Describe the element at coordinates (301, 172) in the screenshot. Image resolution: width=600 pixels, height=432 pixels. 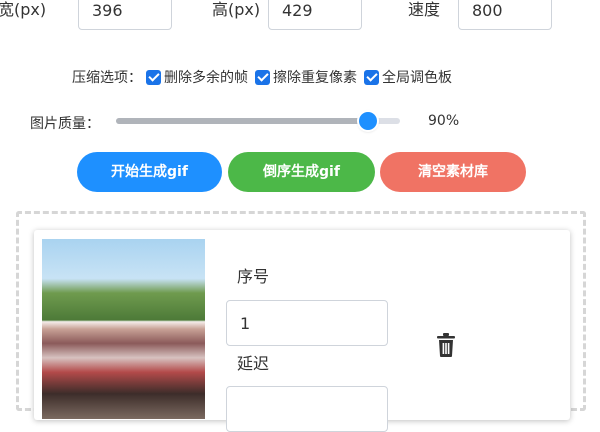
I see `reverse-generate-gif-button: 倒序生成gif` at that location.